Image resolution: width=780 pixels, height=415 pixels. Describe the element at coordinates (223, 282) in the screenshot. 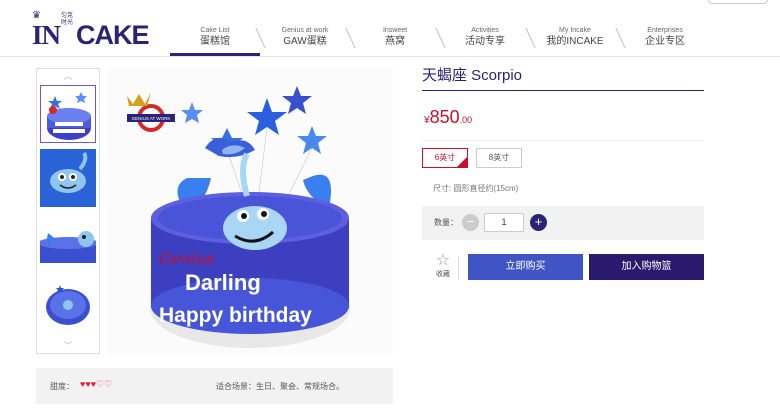

I see `cake-text-darling: Darling` at that location.